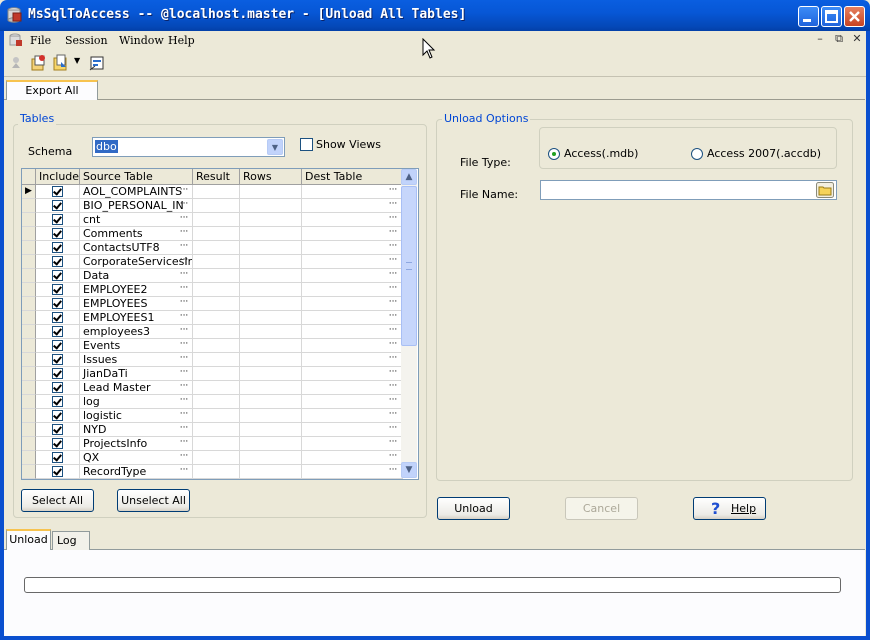  What do you see at coordinates (38, 63) in the screenshot?
I see `new-session-icon` at bounding box center [38, 63].